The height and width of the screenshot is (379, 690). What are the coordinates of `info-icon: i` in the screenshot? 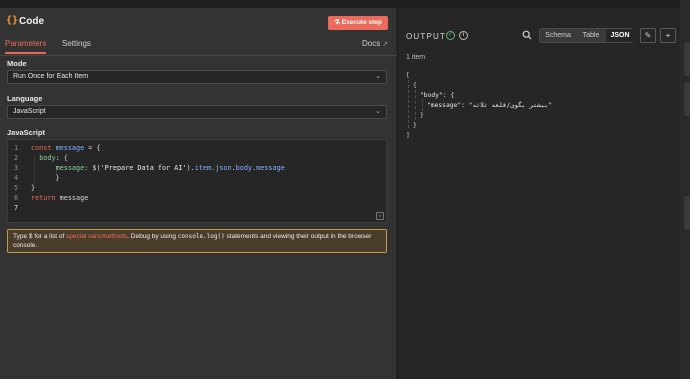 It's located at (463, 35).